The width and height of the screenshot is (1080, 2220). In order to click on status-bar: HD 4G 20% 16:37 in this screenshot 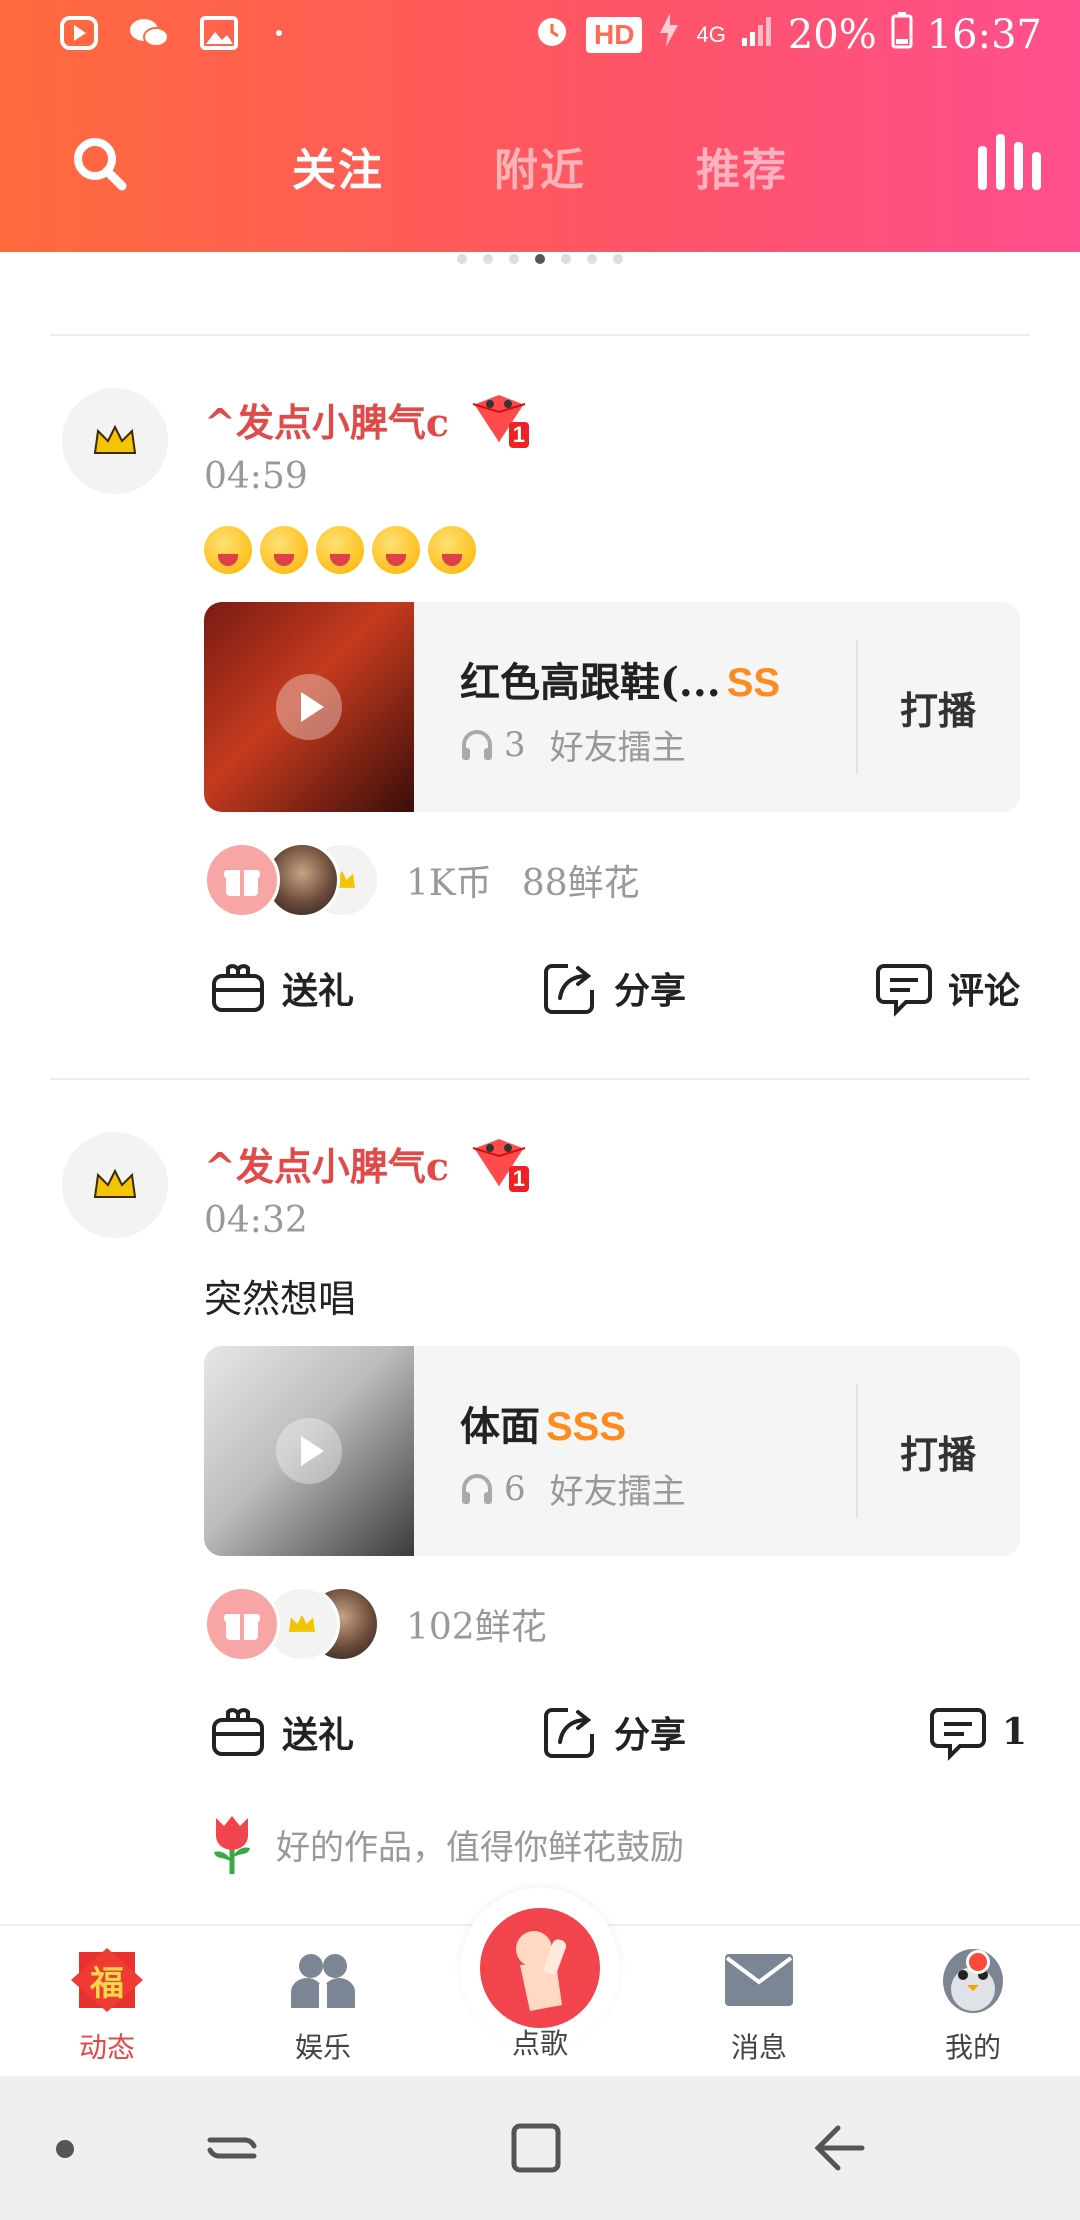, I will do `click(540, 36)`.